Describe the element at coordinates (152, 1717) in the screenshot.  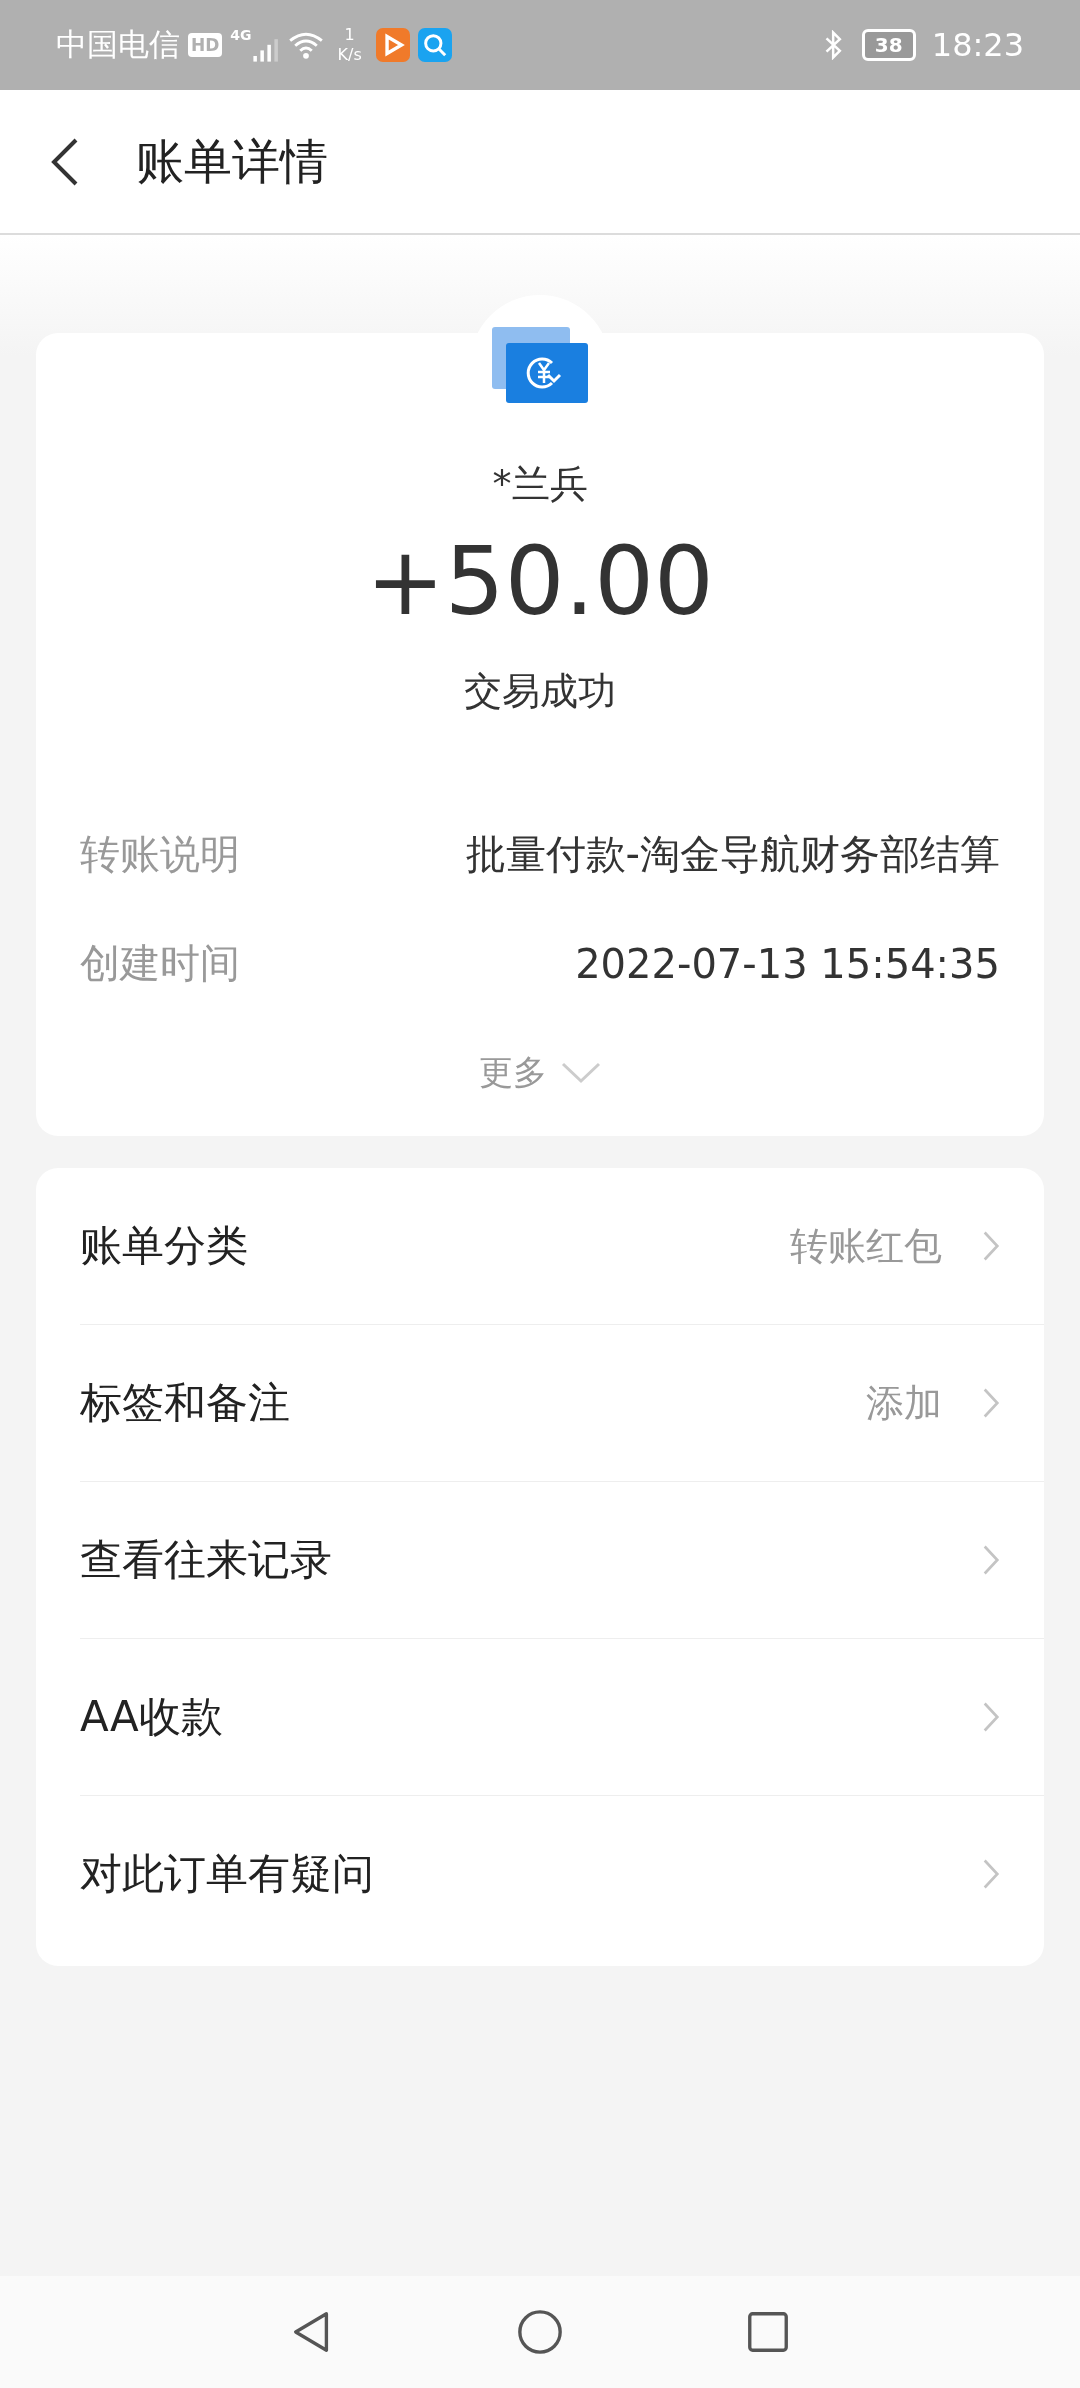
I see `menu-label: AA收款` at that location.